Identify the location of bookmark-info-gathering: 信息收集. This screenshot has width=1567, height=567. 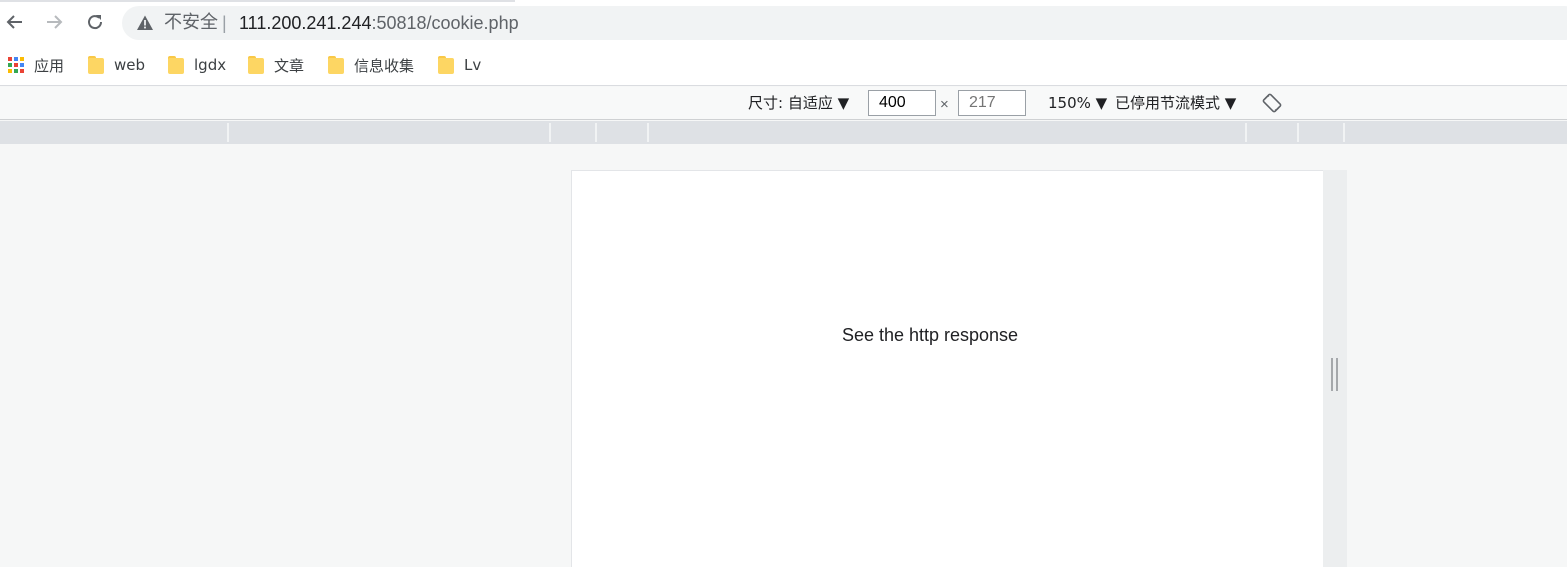
(371, 65).